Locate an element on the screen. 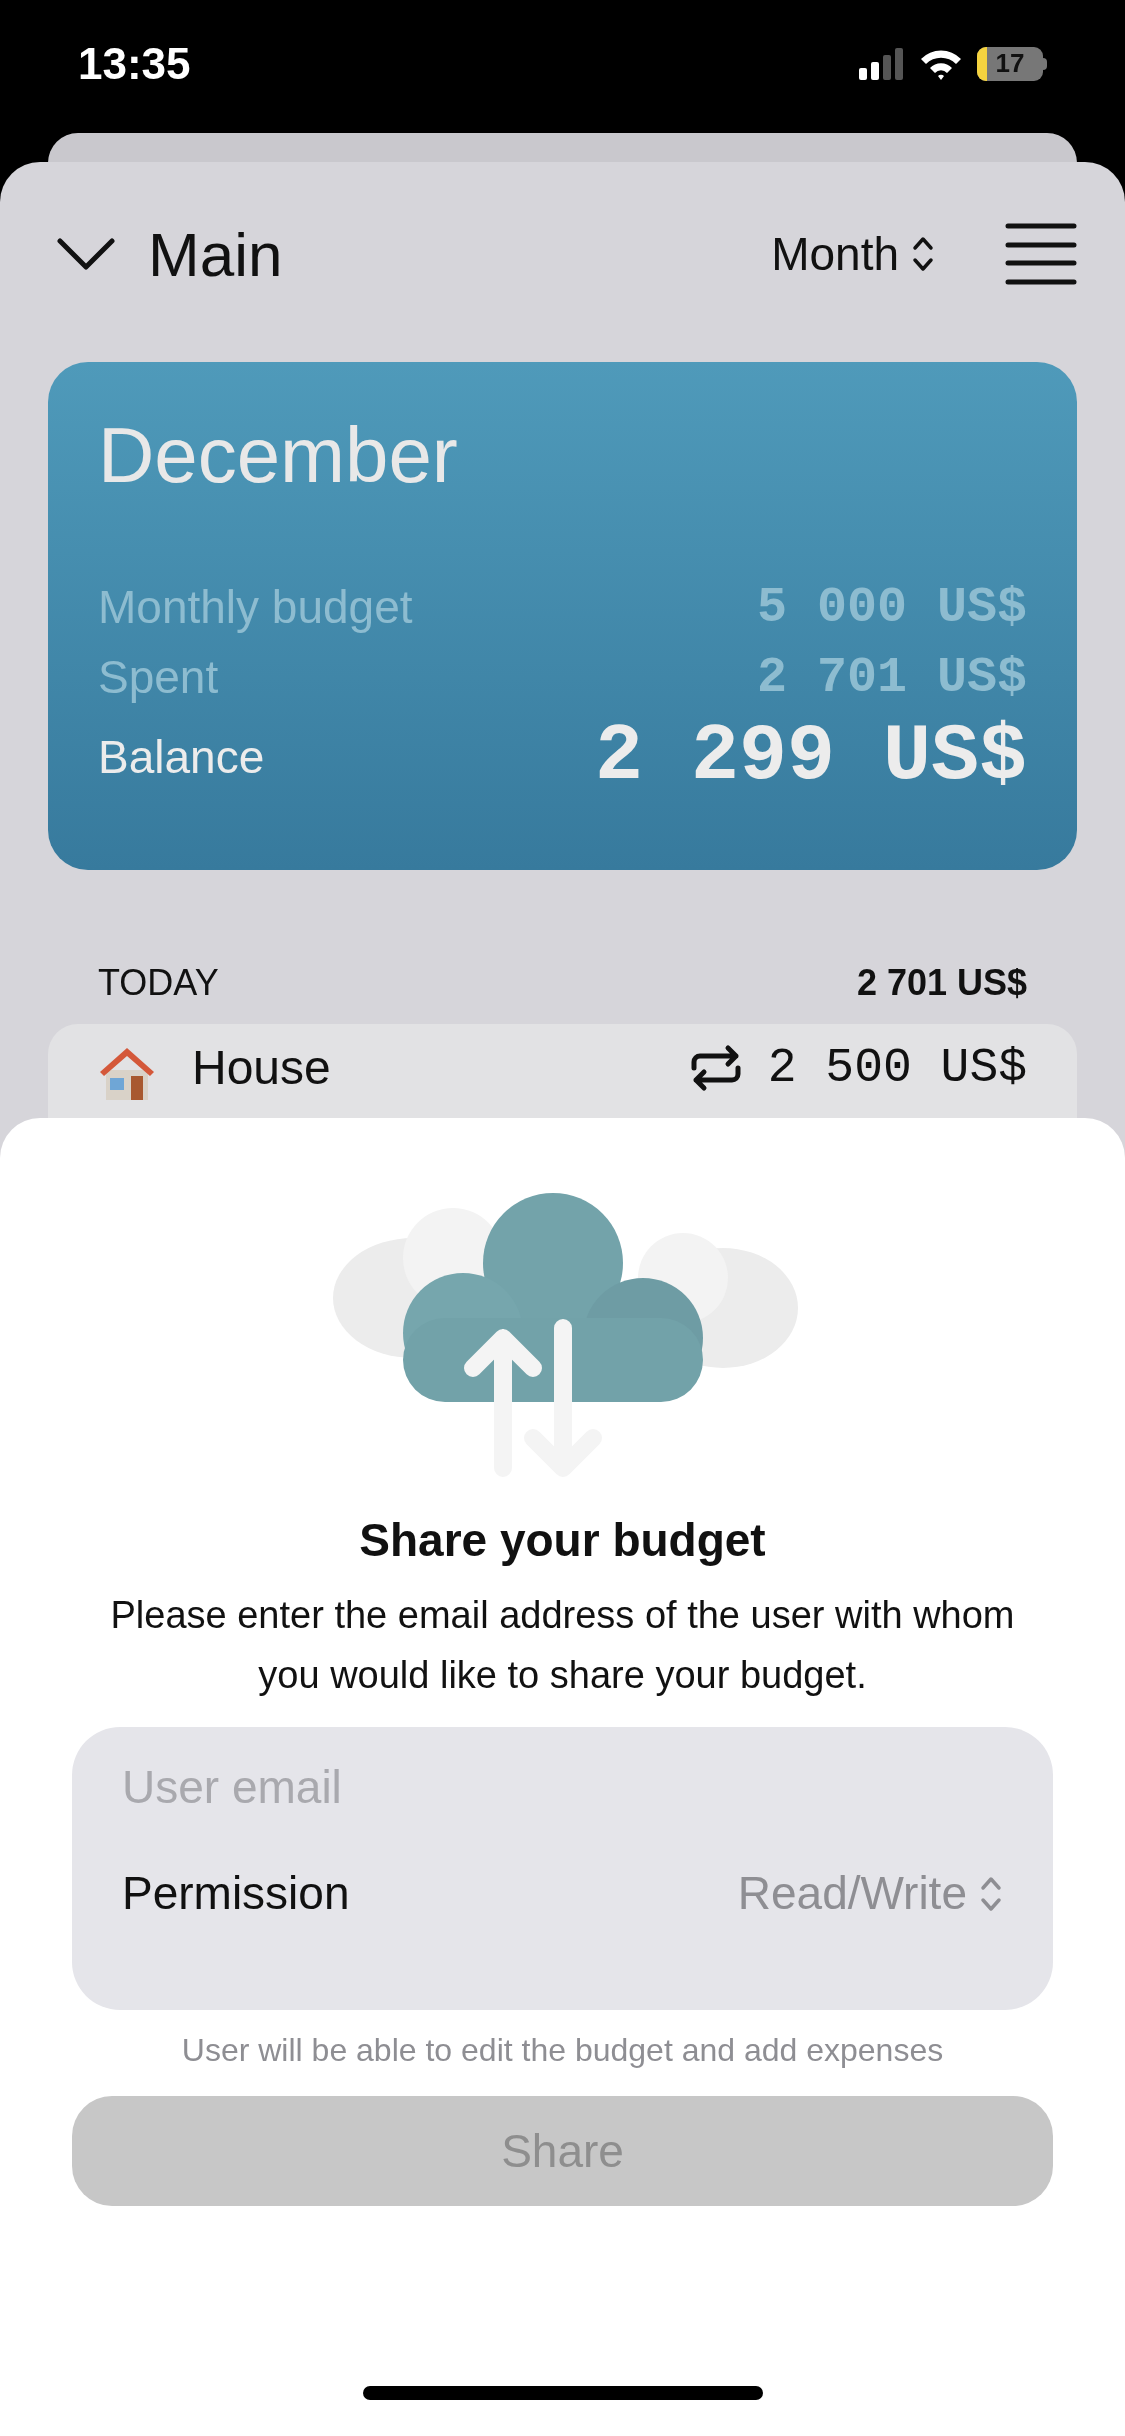 This screenshot has height=2436, width=1125. chevron-down-icon is located at coordinates (86, 254).